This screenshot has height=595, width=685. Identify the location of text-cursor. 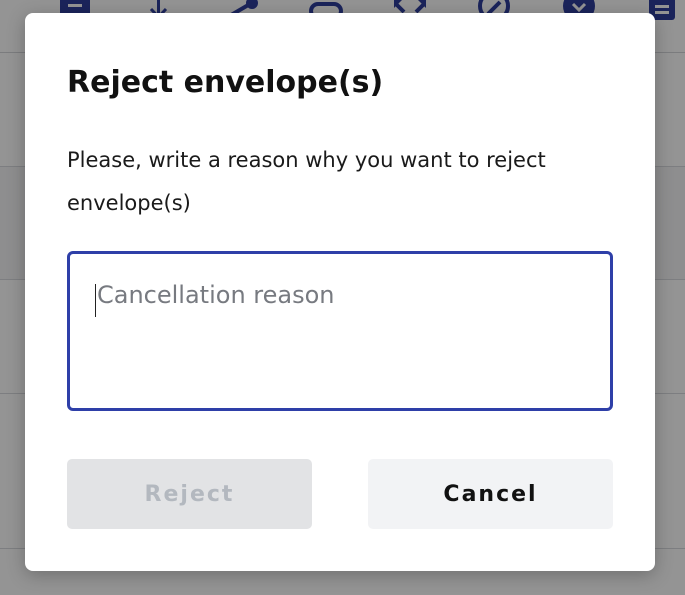
(95, 300).